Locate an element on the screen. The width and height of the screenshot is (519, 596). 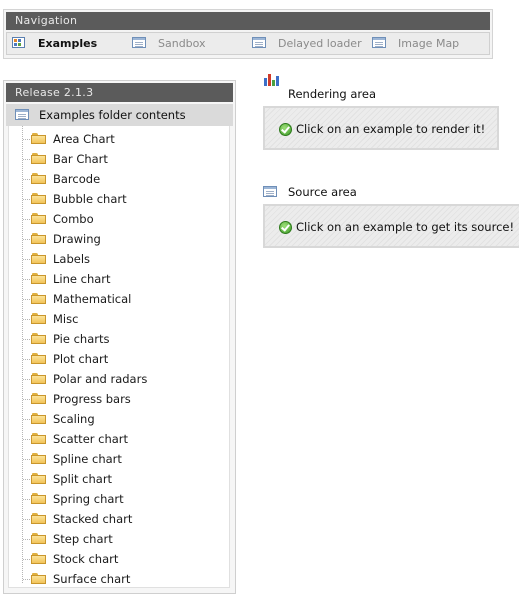
tab-label: Sandbox is located at coordinates (182, 43).